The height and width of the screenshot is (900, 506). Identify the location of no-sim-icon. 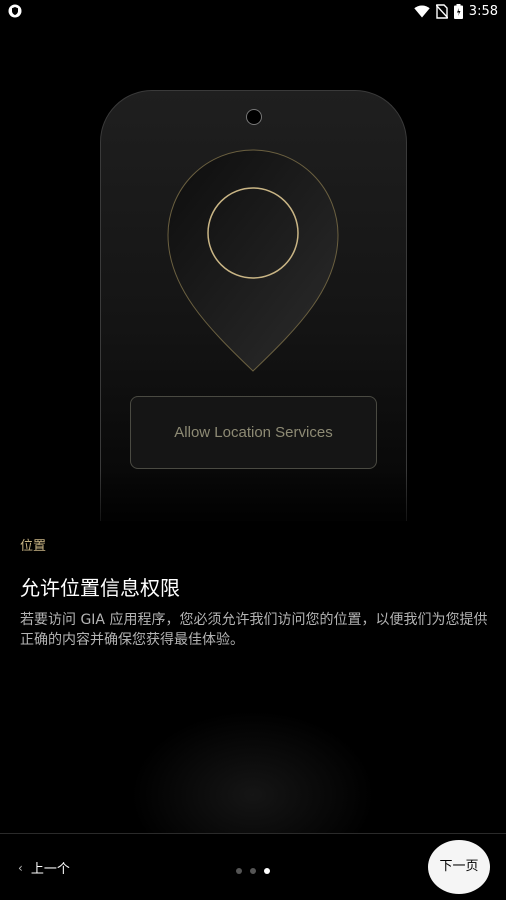
(441, 11).